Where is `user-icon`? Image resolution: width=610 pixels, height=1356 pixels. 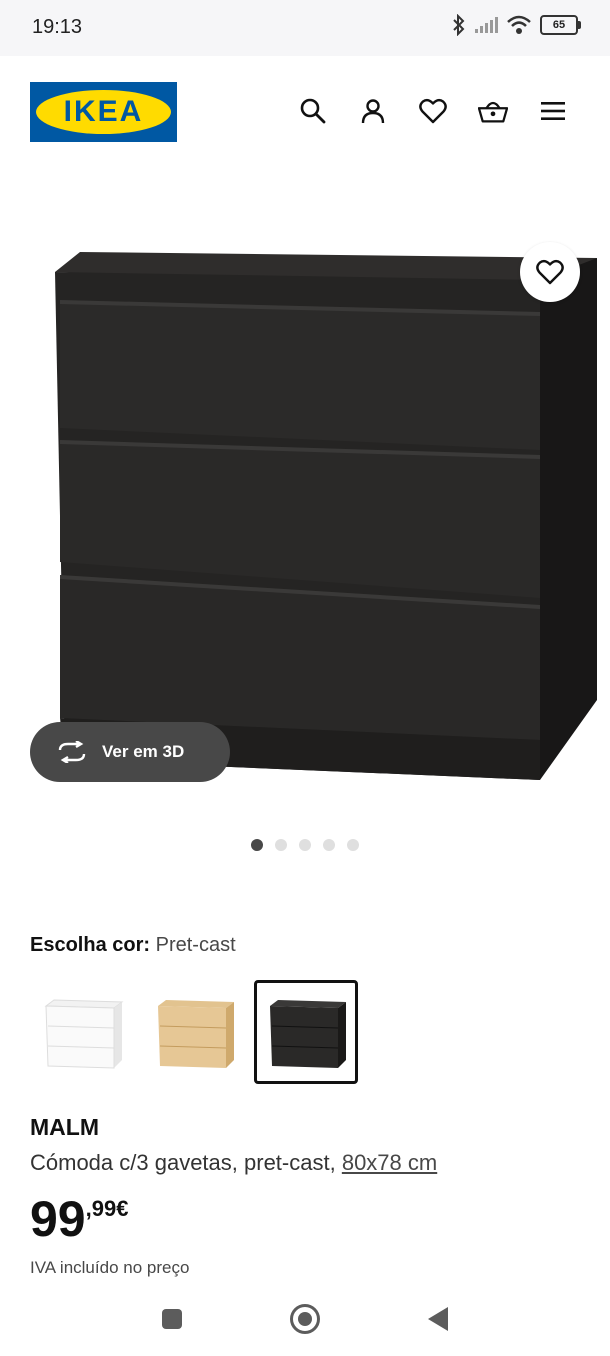
user-icon is located at coordinates (373, 111).